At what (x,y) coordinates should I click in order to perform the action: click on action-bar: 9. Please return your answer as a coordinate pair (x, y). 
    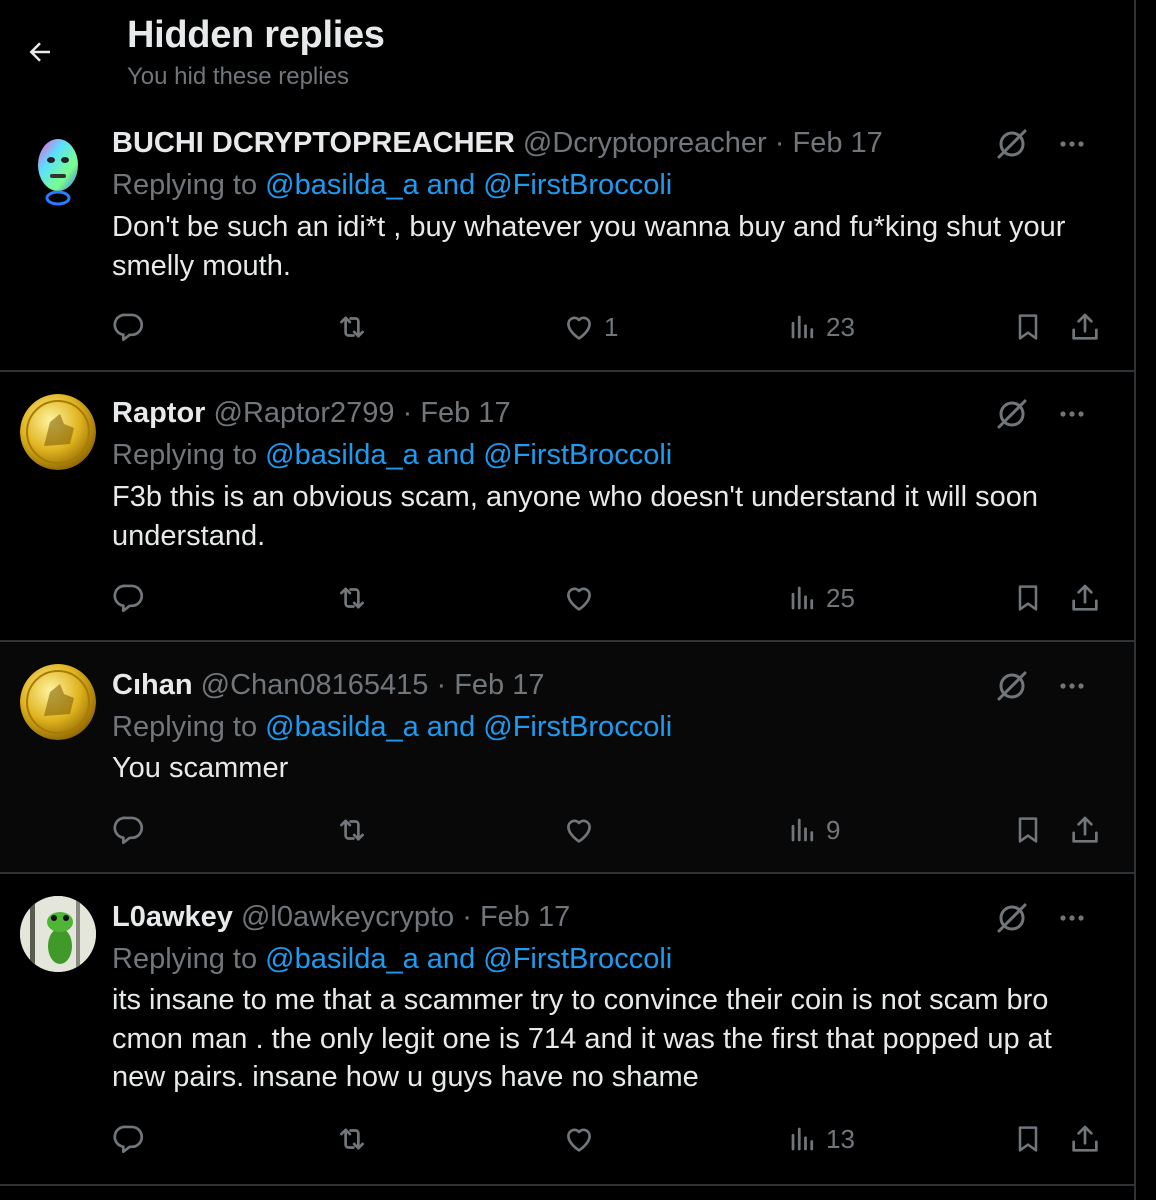
    Looking at the image, I should click on (608, 830).